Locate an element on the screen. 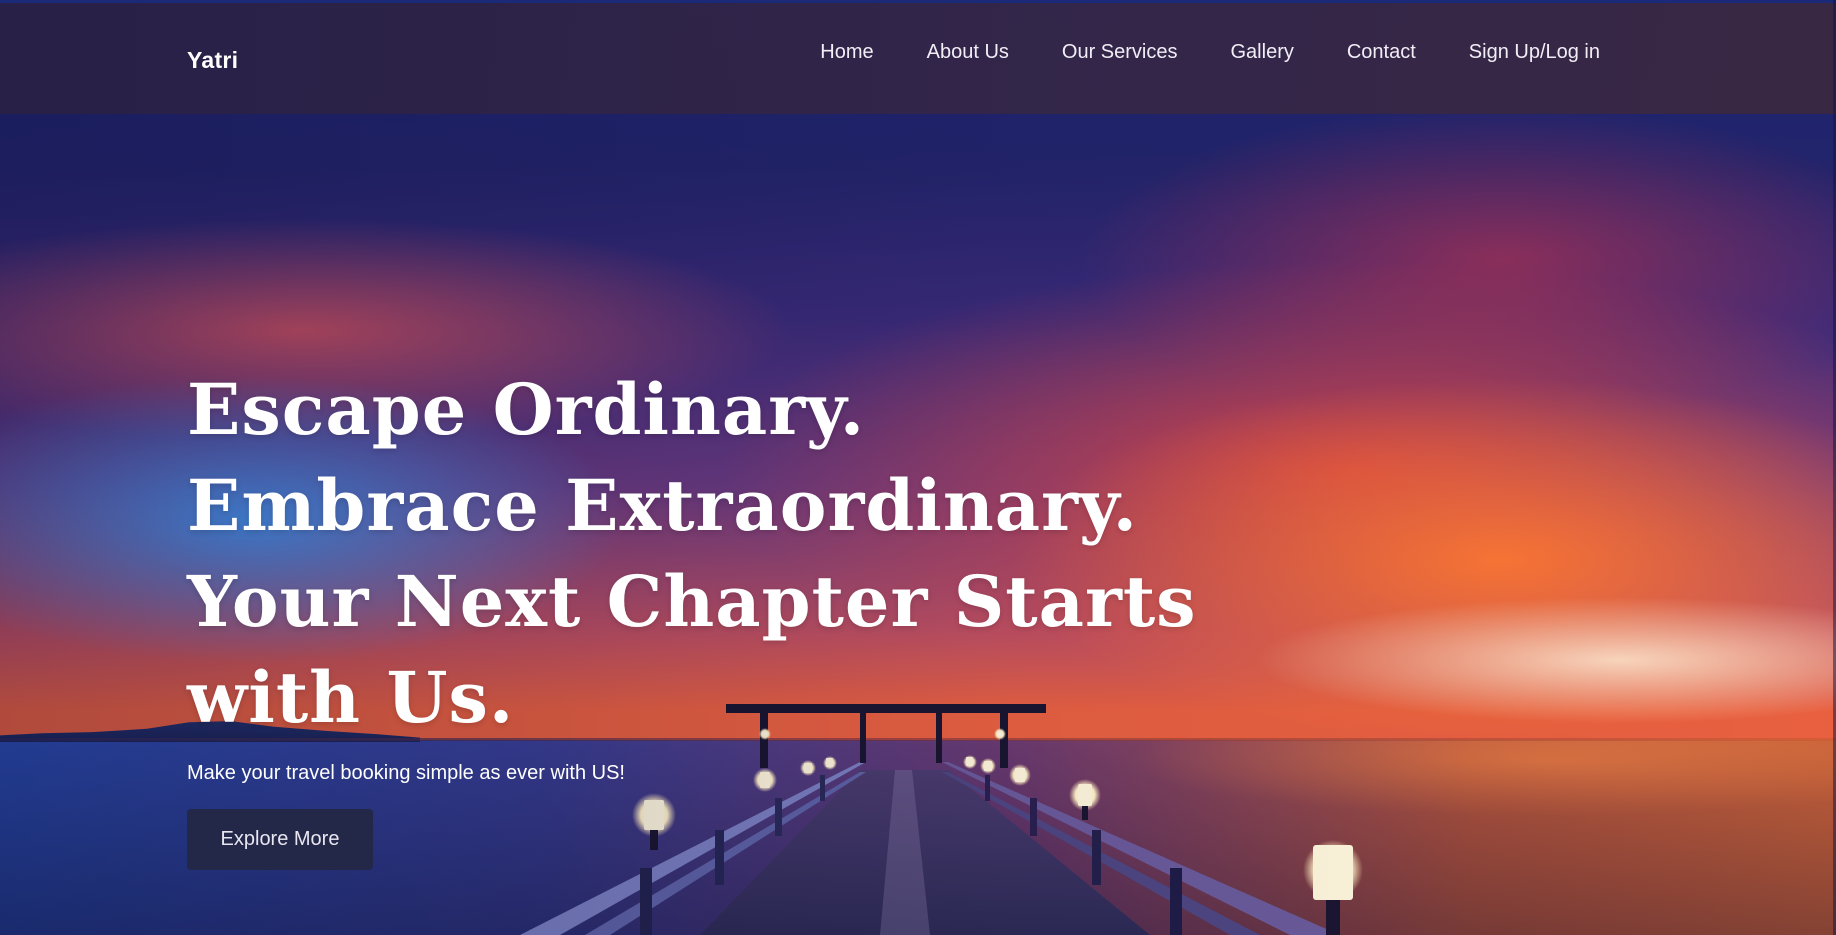 The image size is (1836, 935). headline-line: with Us. is located at coordinates (351, 697).